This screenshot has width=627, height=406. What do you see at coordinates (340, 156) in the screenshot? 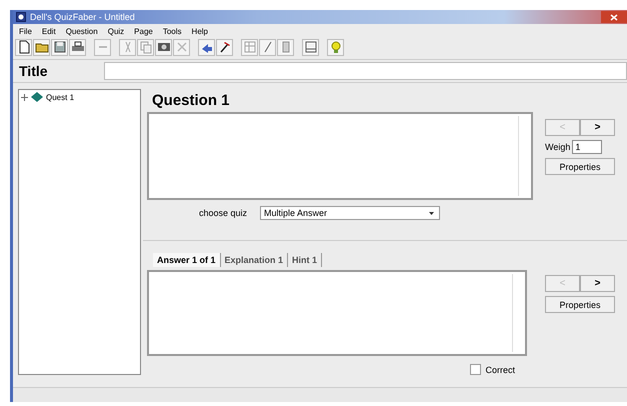
I see `question-text-area` at bounding box center [340, 156].